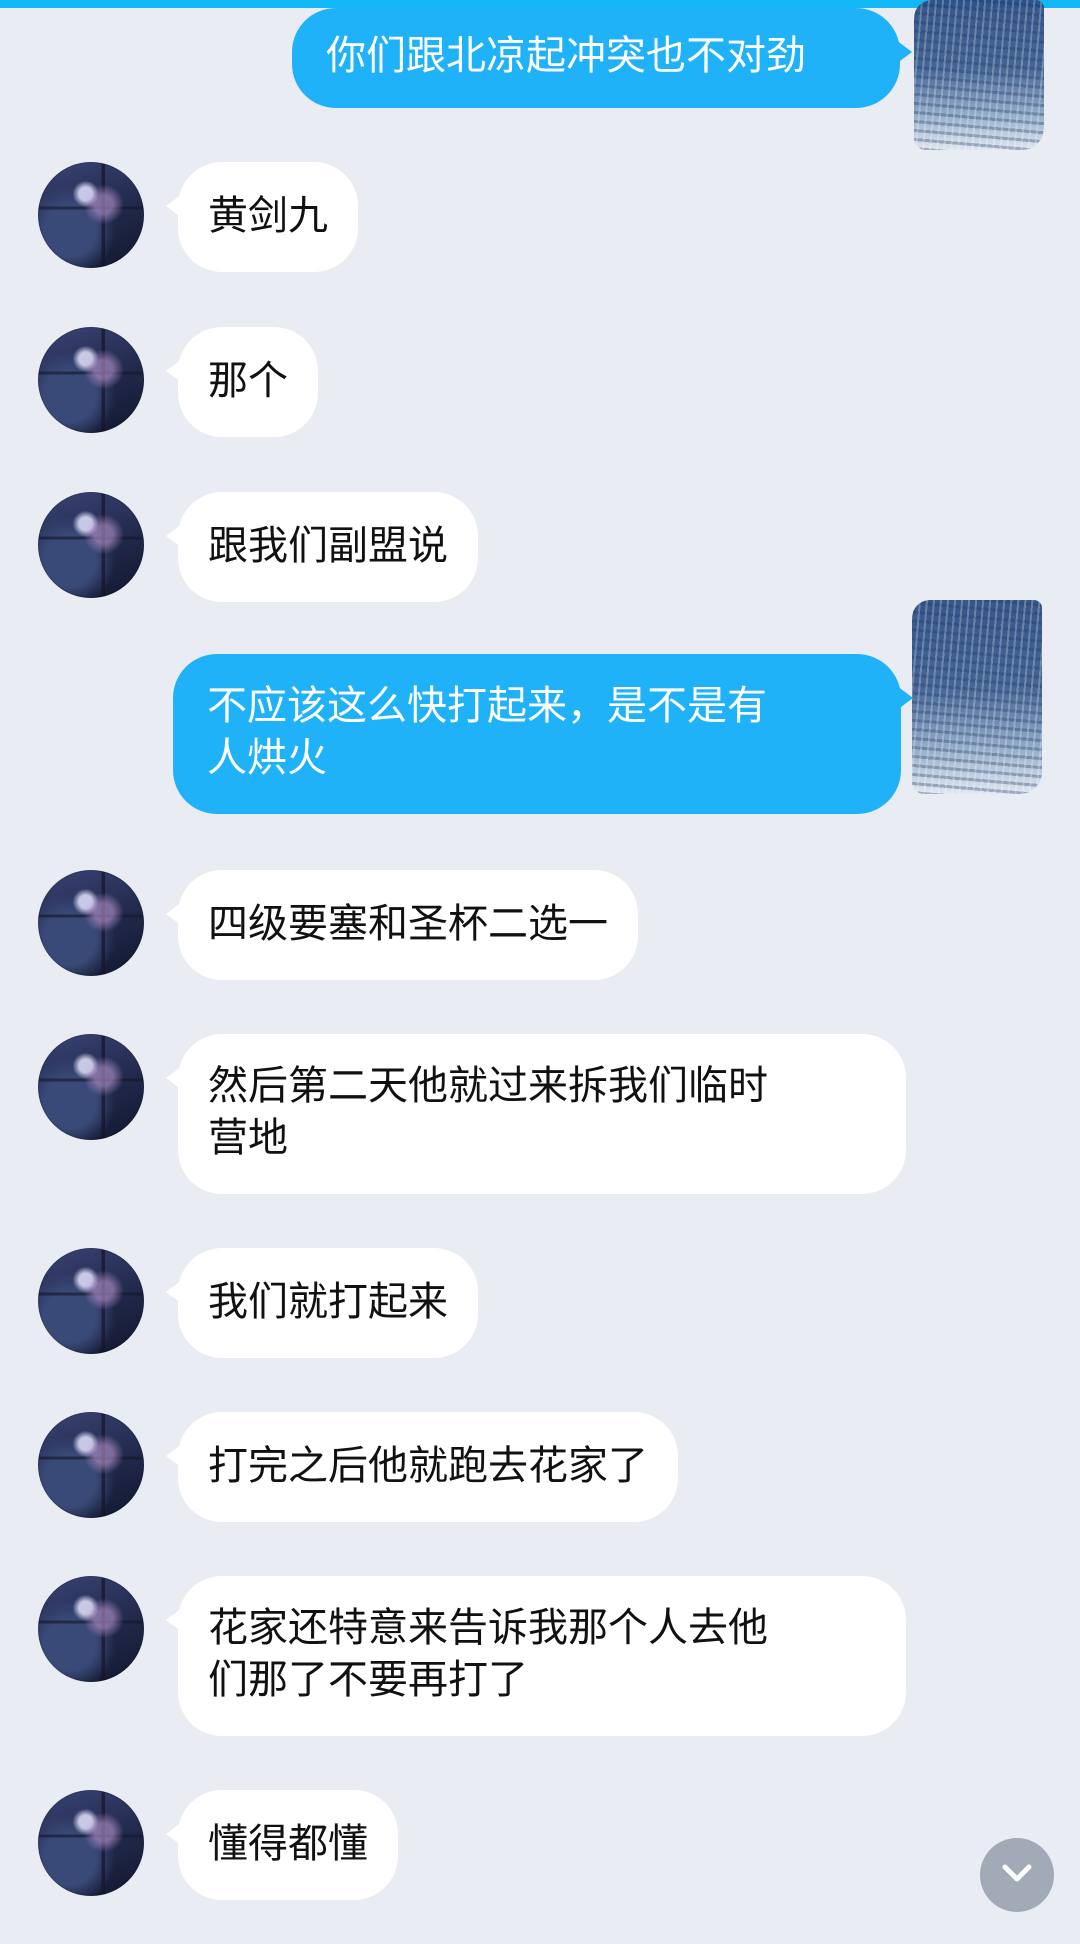 This screenshot has width=1080, height=1944. What do you see at coordinates (322, 547) in the screenshot?
I see `incoming-message-bubble: 跟我们副盟说` at bounding box center [322, 547].